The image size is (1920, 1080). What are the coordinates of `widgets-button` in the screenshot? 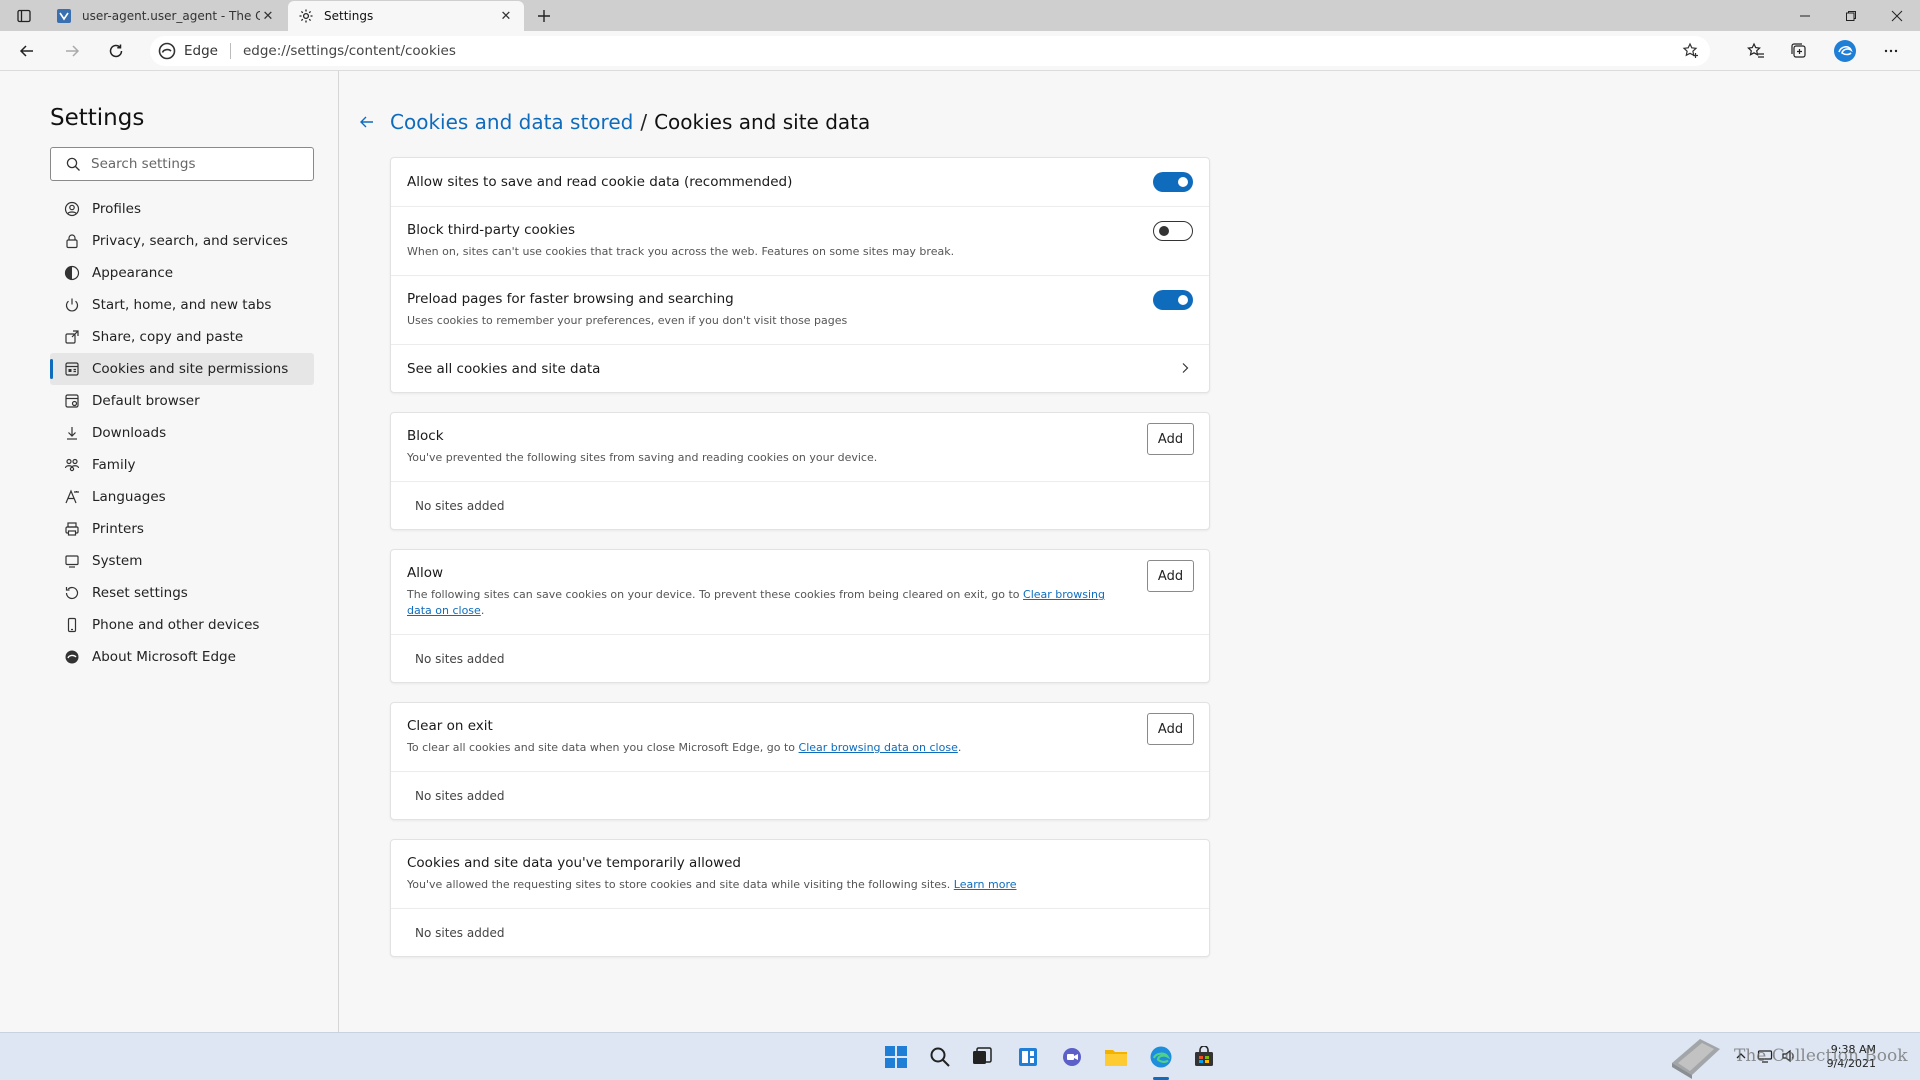 It's located at (1028, 1057).